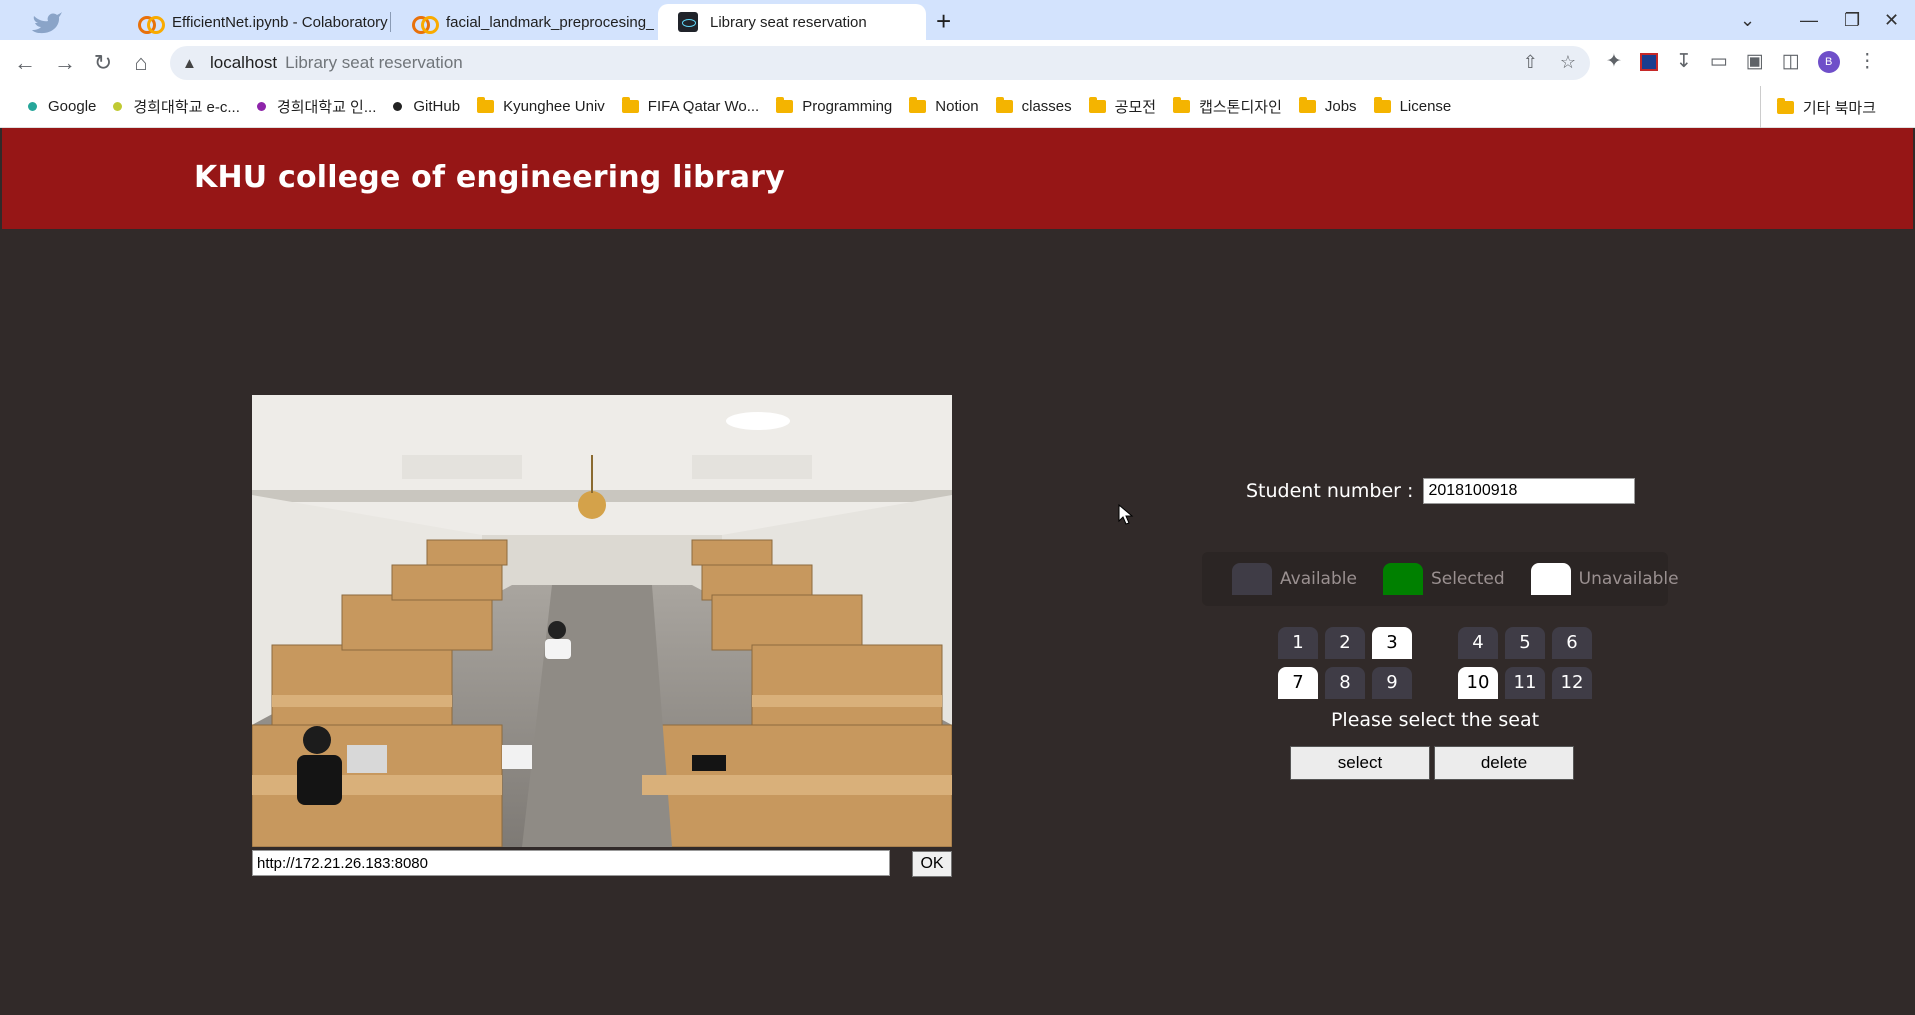  I want to click on seat-8: 8, so click(1345, 683).